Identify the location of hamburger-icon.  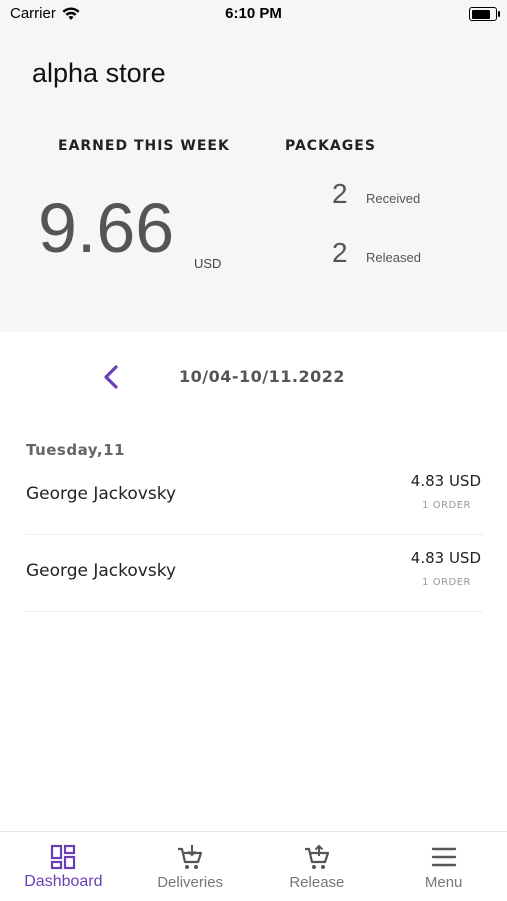
(443, 857).